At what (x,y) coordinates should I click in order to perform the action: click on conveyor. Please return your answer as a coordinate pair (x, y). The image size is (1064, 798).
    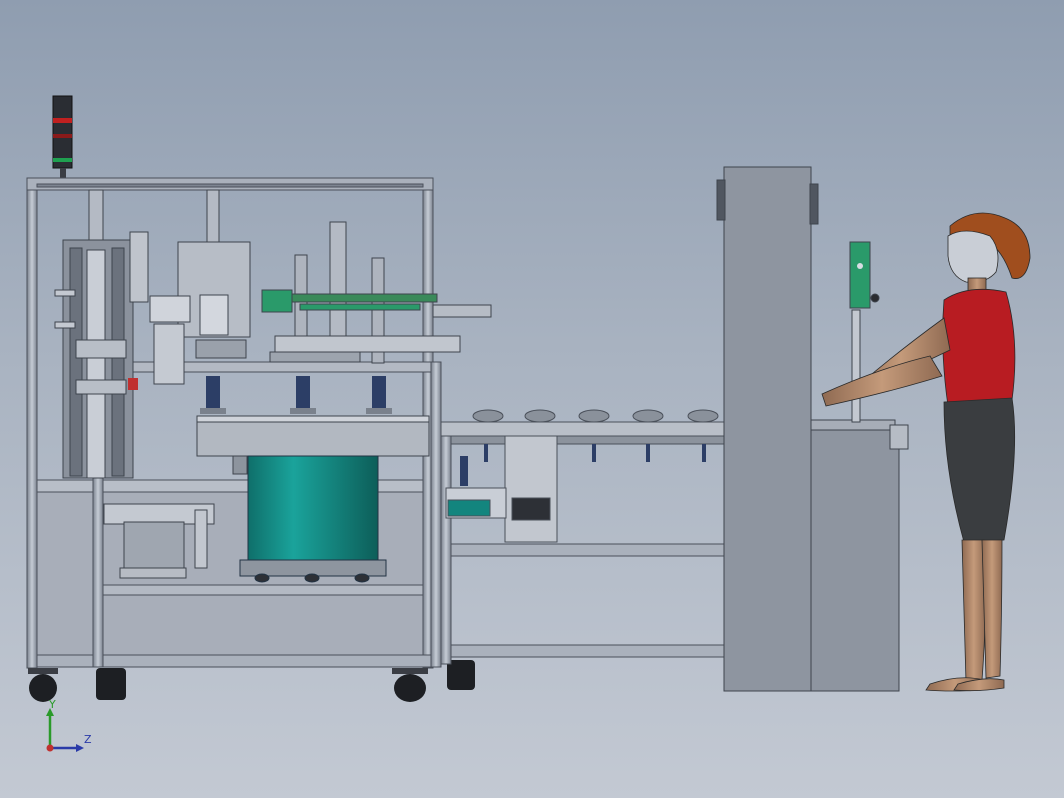
    Looking at the image, I should click on (582, 537).